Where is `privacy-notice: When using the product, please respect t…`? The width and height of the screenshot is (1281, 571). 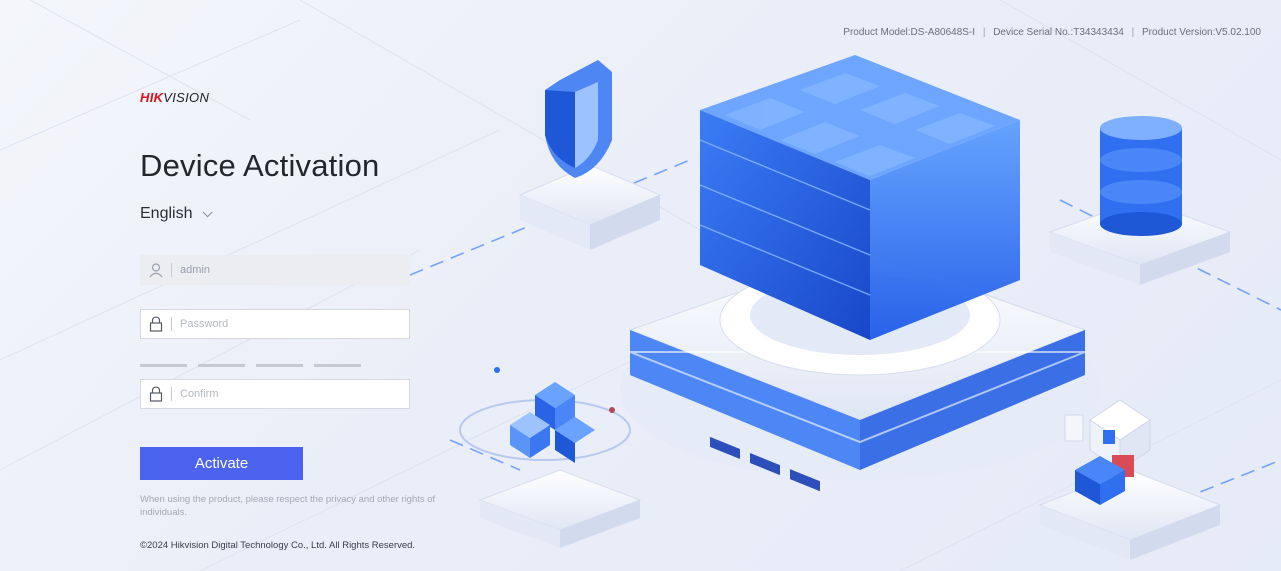 privacy-notice: When using the product, please respect t… is located at coordinates (288, 506).